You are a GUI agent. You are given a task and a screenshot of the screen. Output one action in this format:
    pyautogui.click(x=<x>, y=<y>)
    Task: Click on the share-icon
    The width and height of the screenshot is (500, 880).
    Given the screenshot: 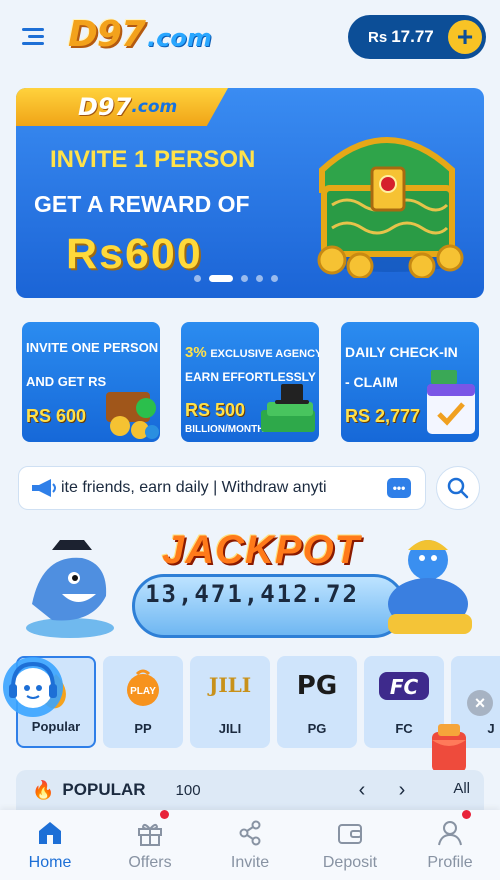 What is the action you would take?
    pyautogui.click(x=250, y=833)
    